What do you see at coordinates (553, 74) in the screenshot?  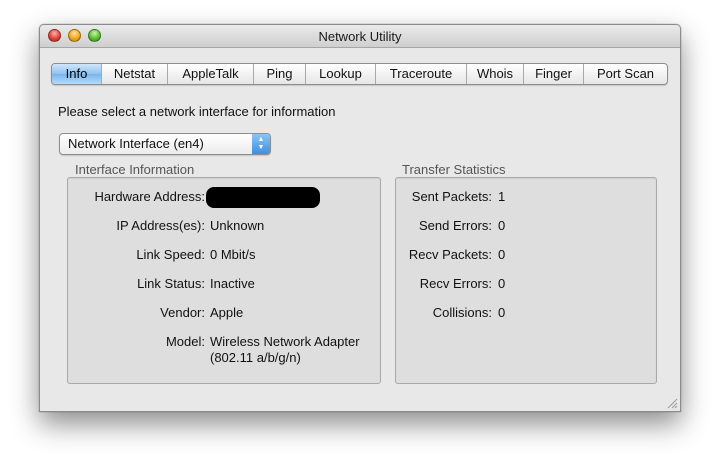 I see `tab-finger: Finger` at bounding box center [553, 74].